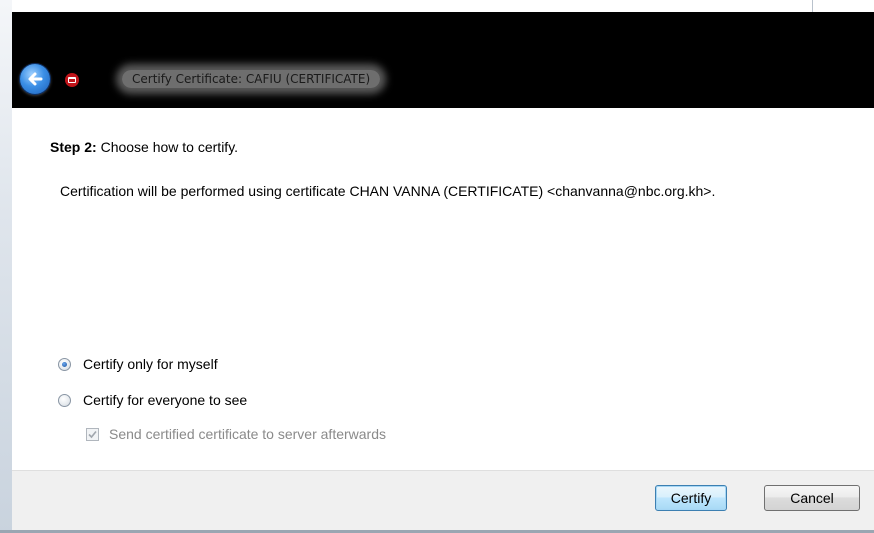 This screenshot has width=874, height=533. What do you see at coordinates (812, 6) in the screenshot?
I see `divider` at bounding box center [812, 6].